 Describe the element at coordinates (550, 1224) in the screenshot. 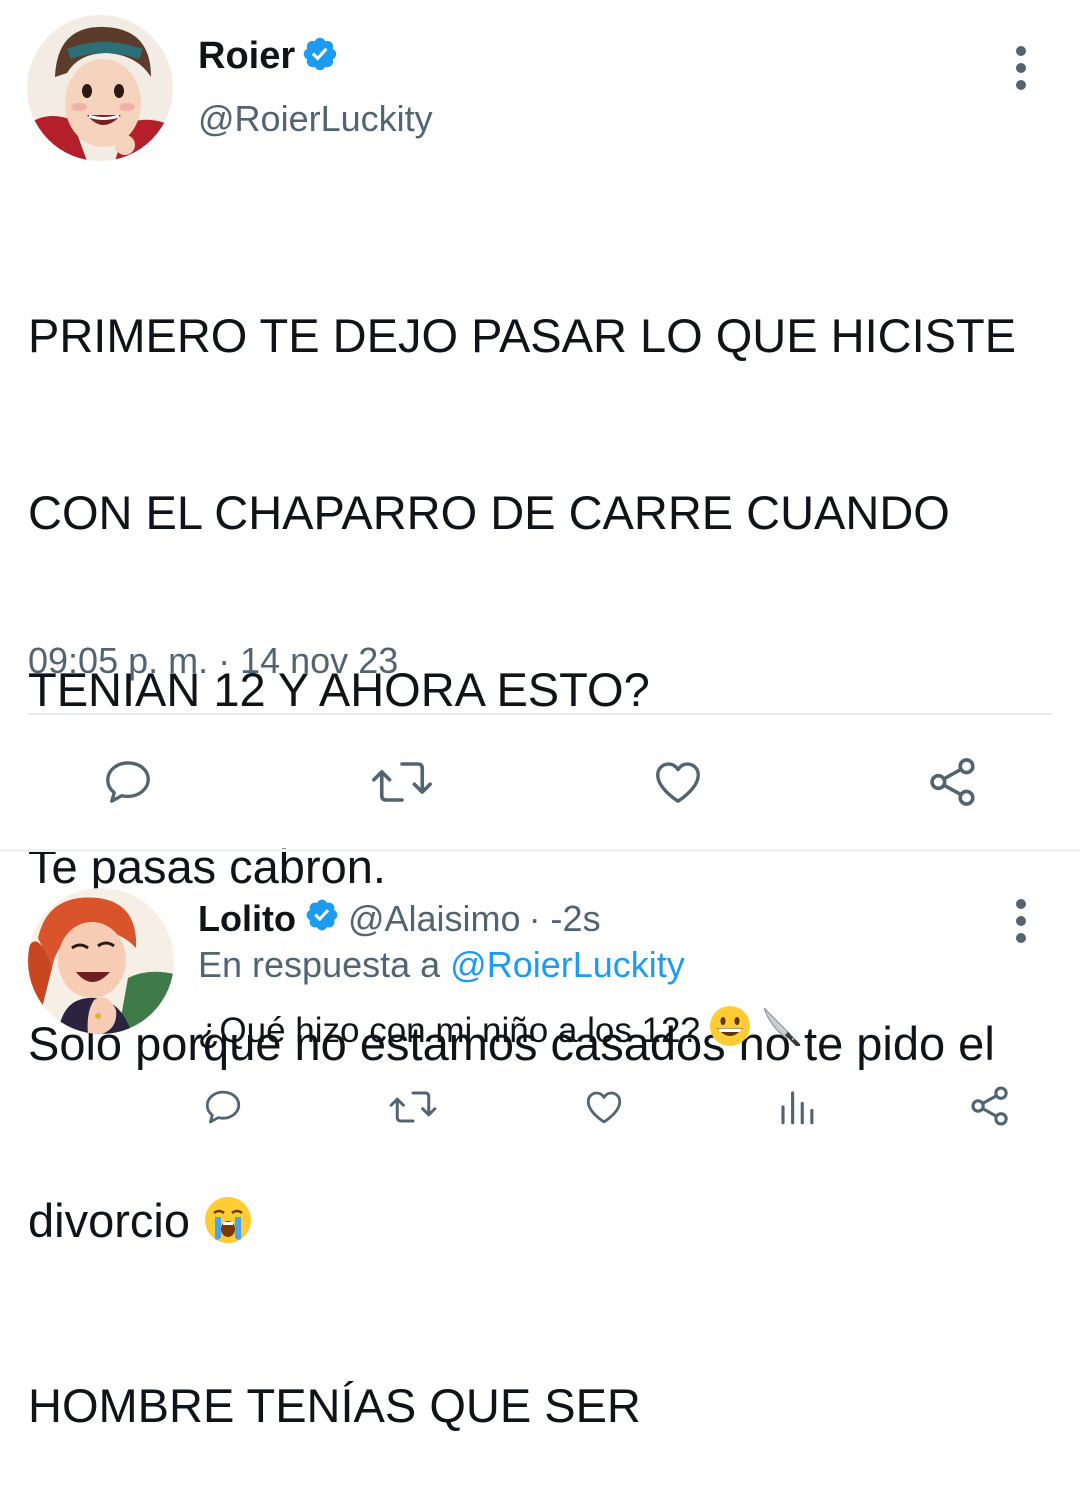

I see `tweet-text-line-with-emoji: divorcio` at that location.